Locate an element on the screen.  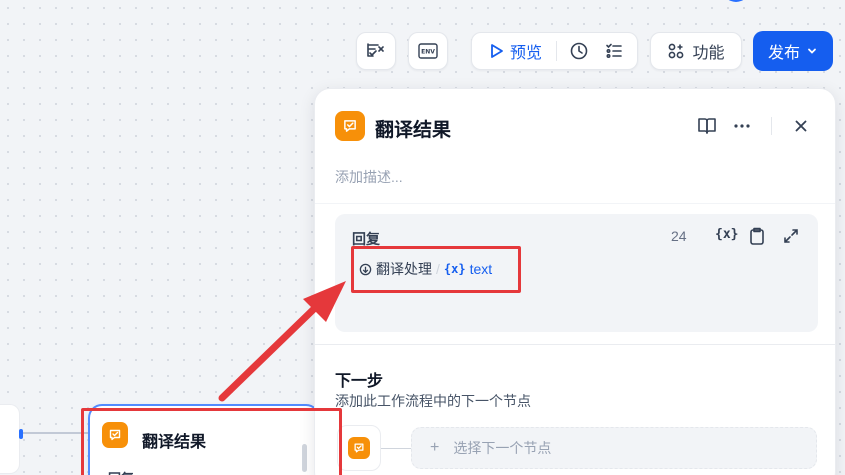
annotation-arrow is located at coordinates (282, 341).